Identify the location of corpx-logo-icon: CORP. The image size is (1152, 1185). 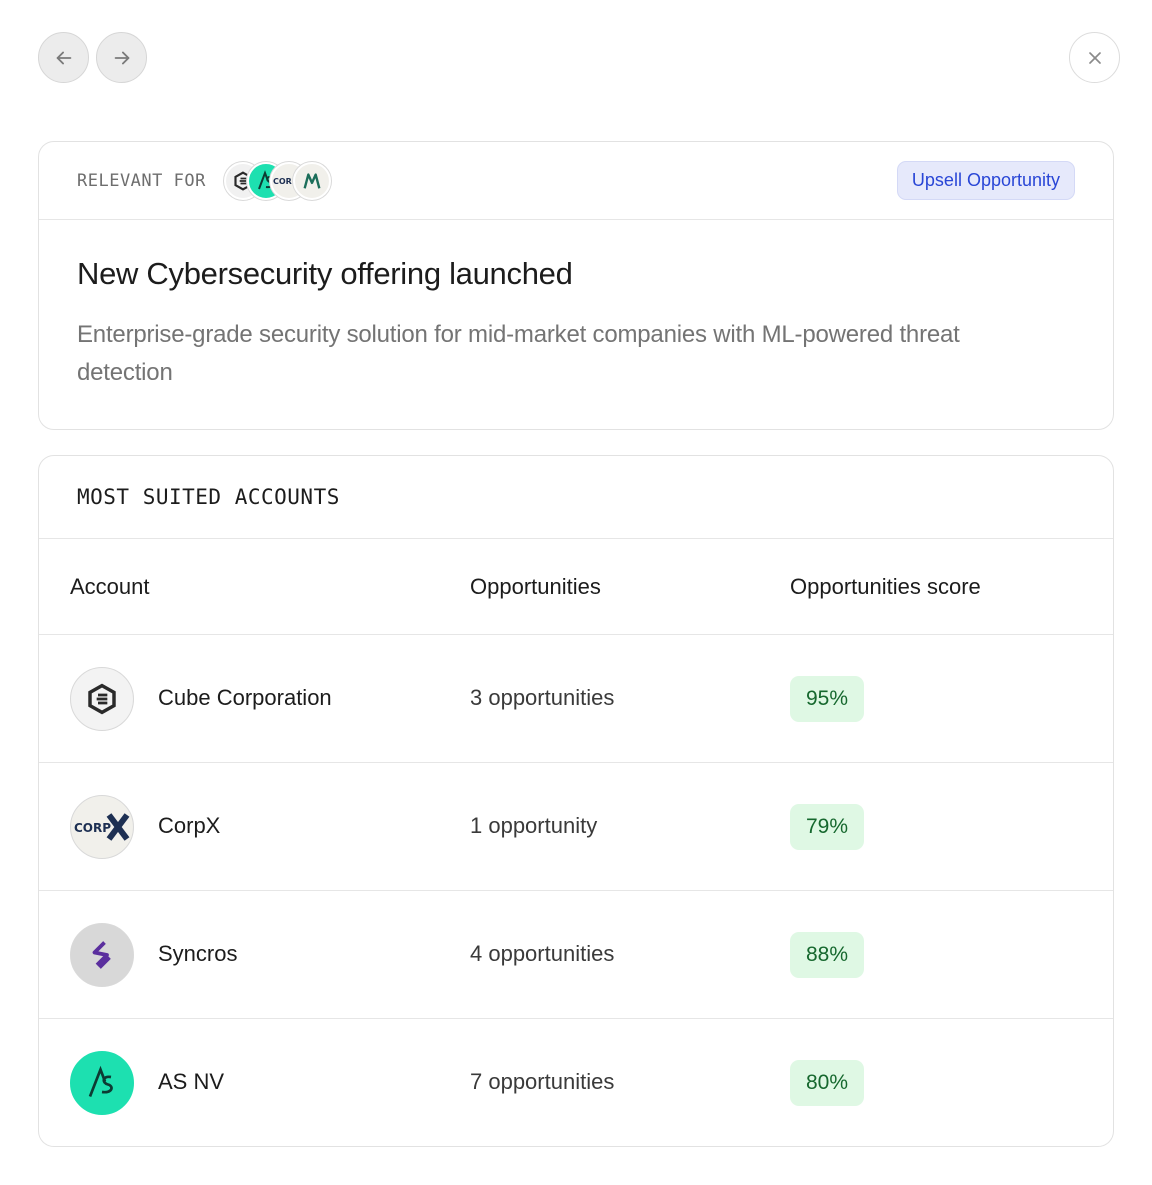
(102, 827).